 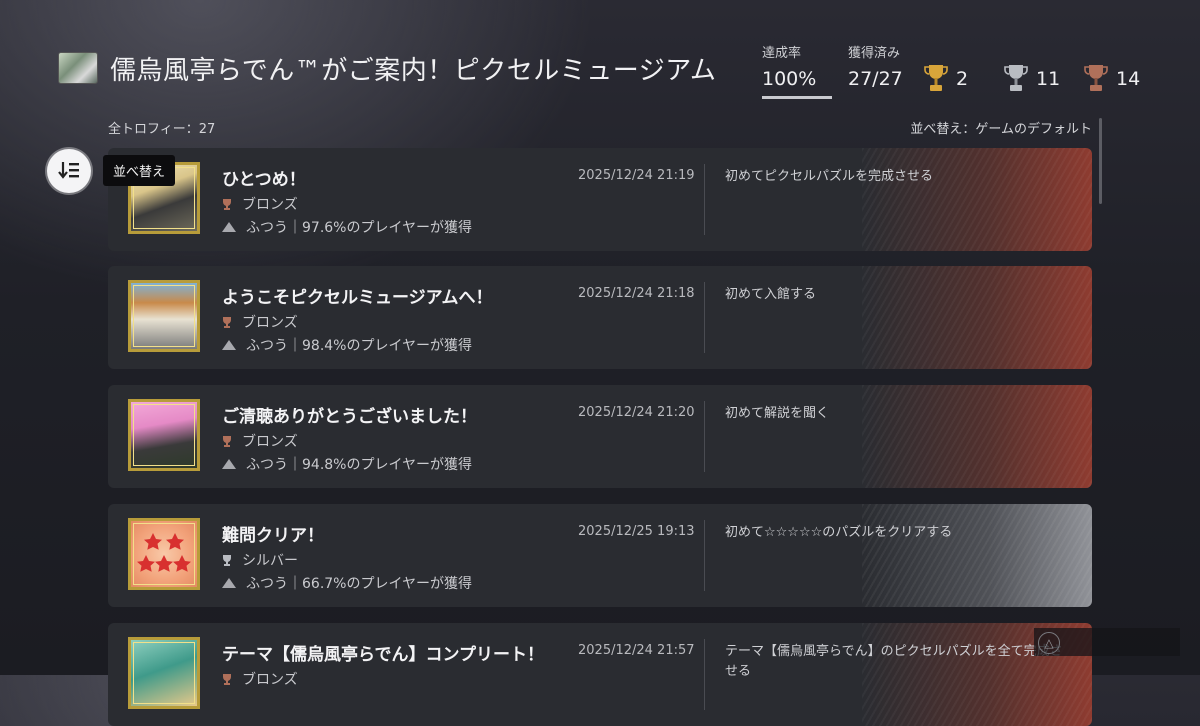 What do you see at coordinates (636, 175) in the screenshot?
I see `trophy-earned-date: 2025/12/24 21:19` at bounding box center [636, 175].